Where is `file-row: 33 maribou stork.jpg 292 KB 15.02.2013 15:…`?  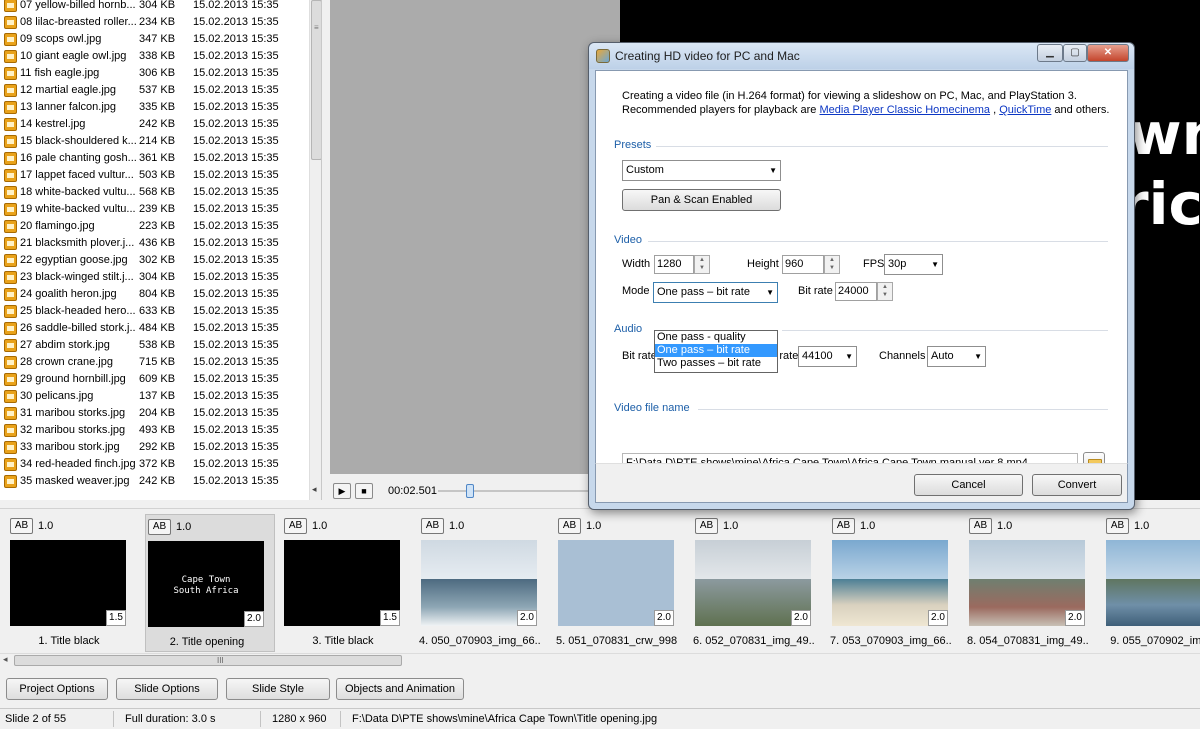
file-row: 33 maribou stork.jpg 292 KB 15.02.2013 15:… is located at coordinates (155, 447).